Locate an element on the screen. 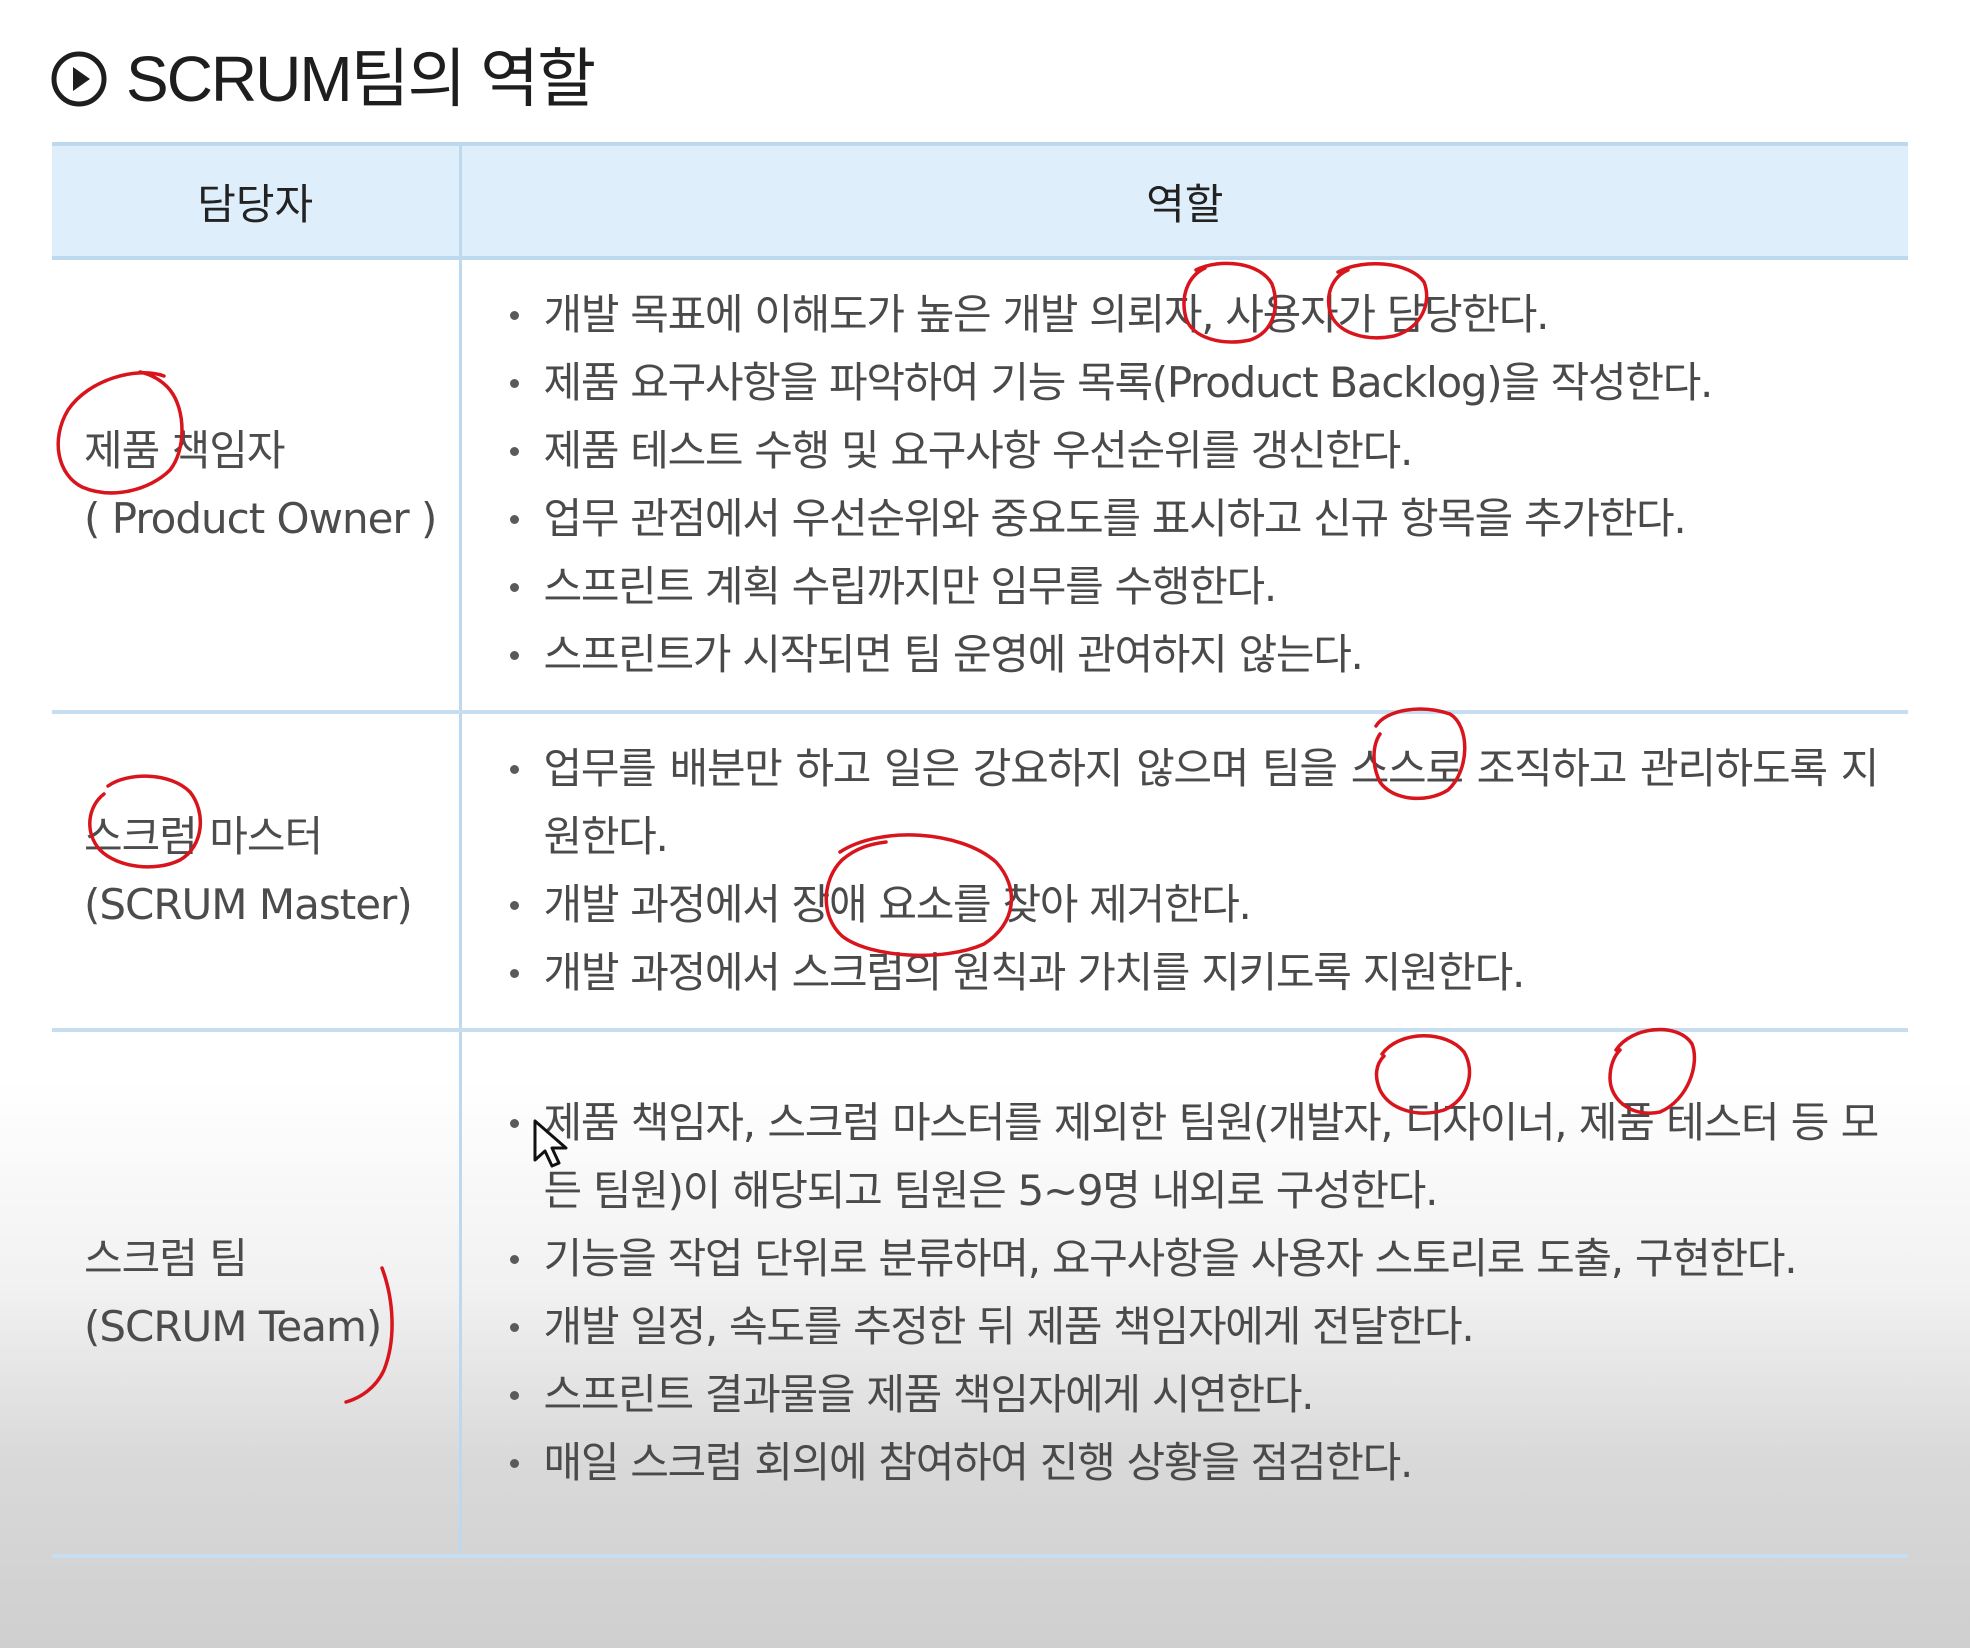  duty-item: 개발 과정에서 장애 요소를 찾아 제거한다. is located at coordinates (1194, 905).